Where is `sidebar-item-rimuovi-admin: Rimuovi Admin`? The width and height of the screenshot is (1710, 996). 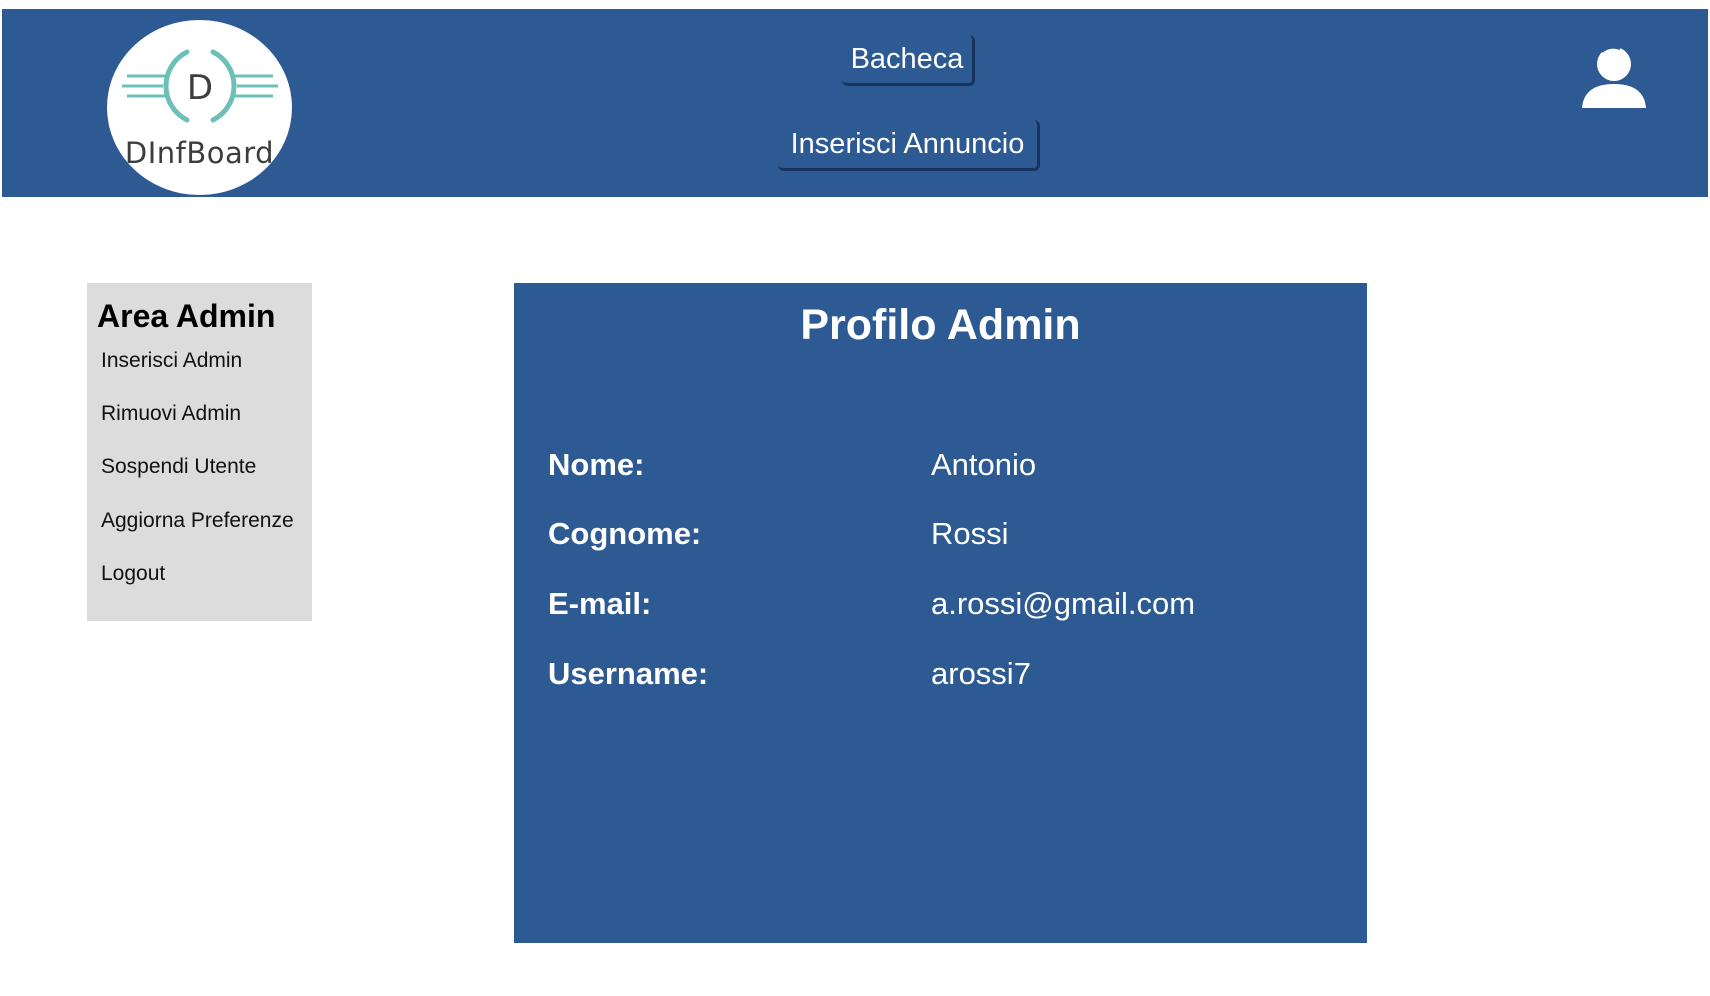
sidebar-item-rimuovi-admin: Rimuovi Admin is located at coordinates (171, 414).